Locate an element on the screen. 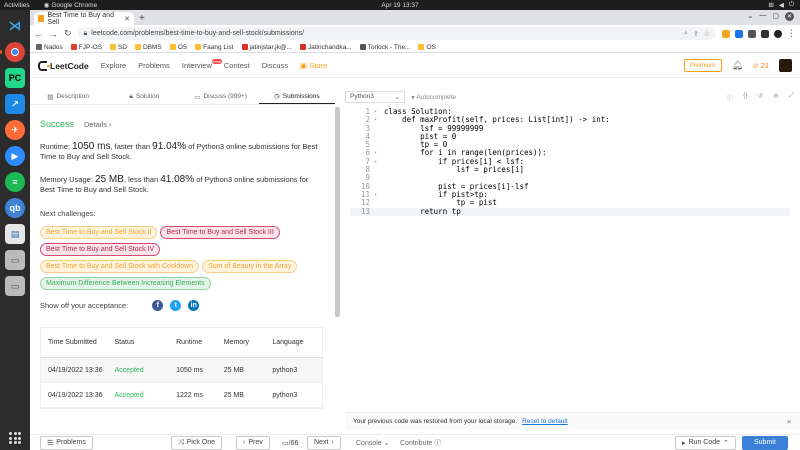 This screenshot has height=450, width=800. bookmark: Nados is located at coordinates (49, 47).